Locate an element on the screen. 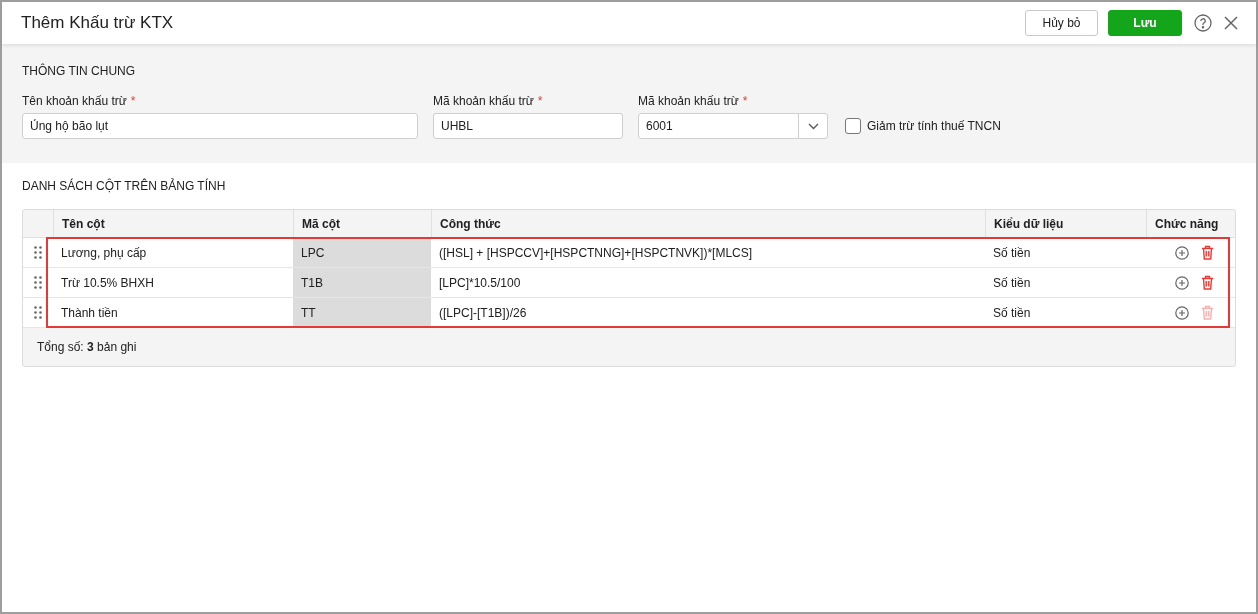 The width and height of the screenshot is (1258, 614). field-label: Tên khoản khấu trừ is located at coordinates (74, 101).